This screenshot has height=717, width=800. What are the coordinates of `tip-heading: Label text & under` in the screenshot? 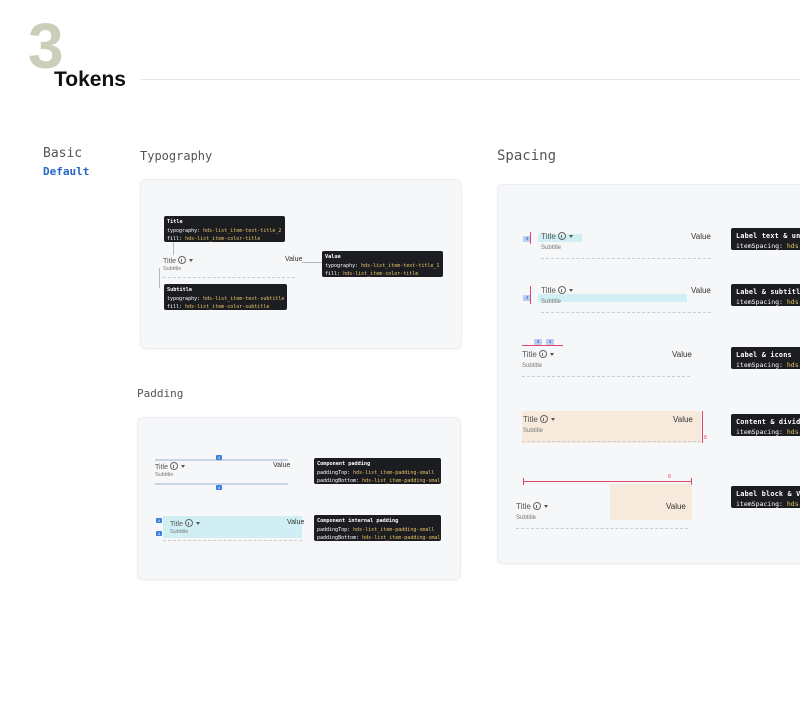 It's located at (768, 236).